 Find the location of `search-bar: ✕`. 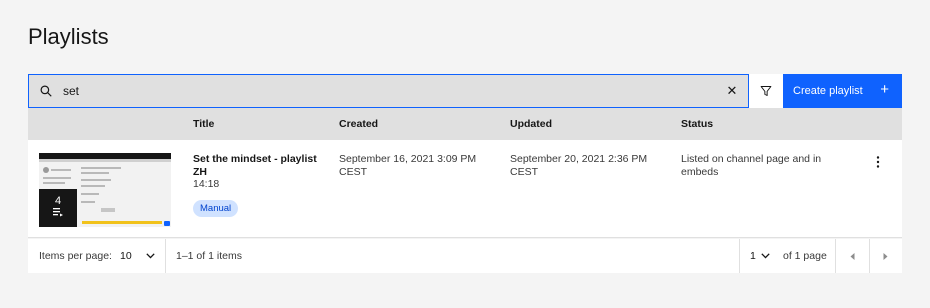

search-bar: ✕ is located at coordinates (388, 91).